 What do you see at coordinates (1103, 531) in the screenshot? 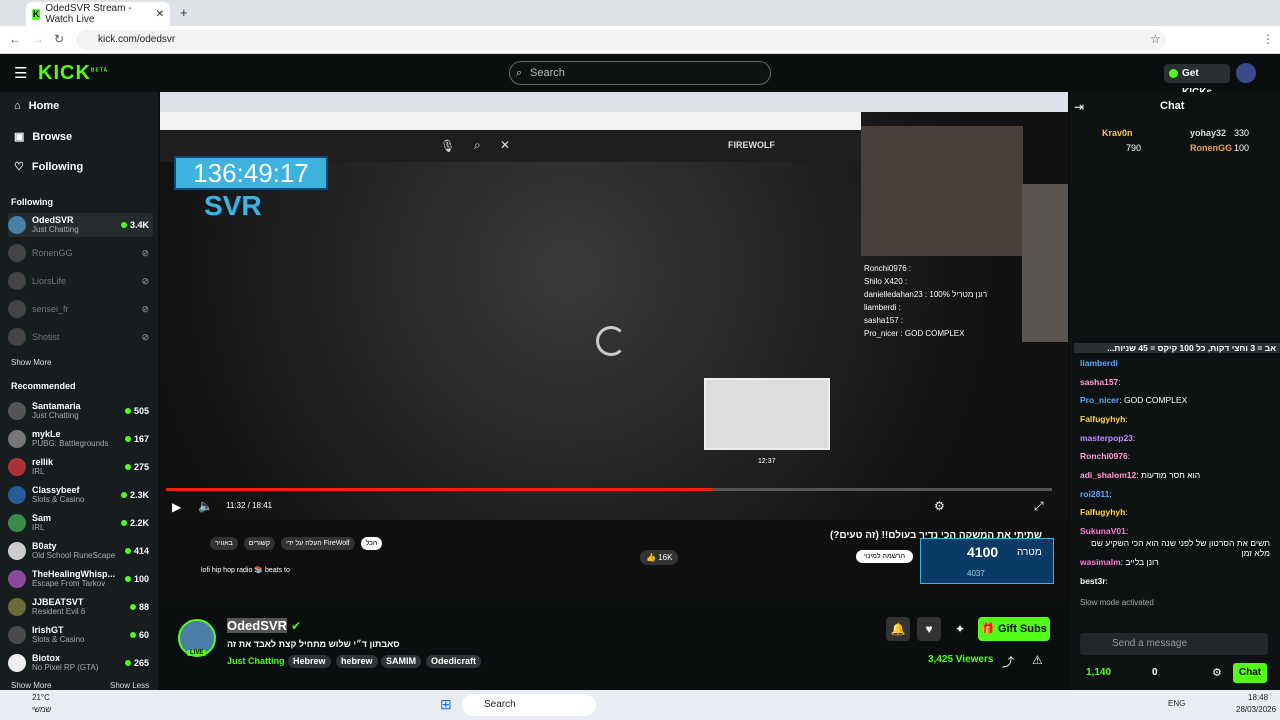
I see `chat-user: SukunaV01` at bounding box center [1103, 531].